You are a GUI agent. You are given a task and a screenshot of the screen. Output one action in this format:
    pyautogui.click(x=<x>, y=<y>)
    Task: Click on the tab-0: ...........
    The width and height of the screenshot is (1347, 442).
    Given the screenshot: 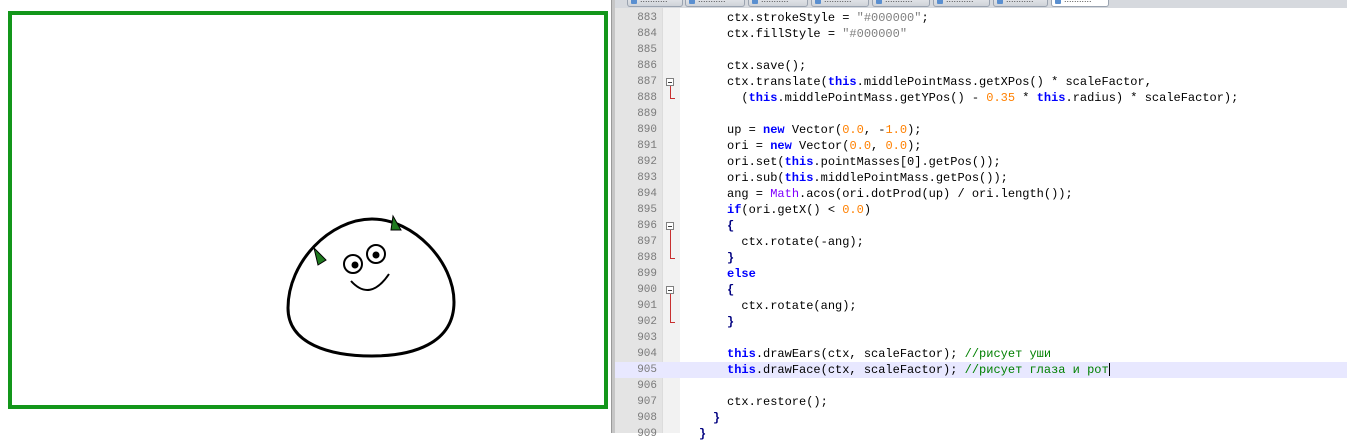 What is the action you would take?
    pyautogui.click(x=655, y=3)
    